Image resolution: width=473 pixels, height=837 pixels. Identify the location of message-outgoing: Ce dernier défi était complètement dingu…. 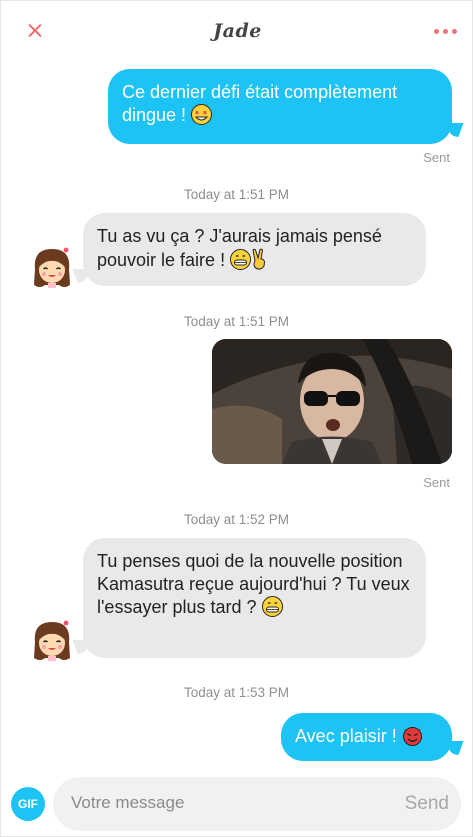
(280, 106).